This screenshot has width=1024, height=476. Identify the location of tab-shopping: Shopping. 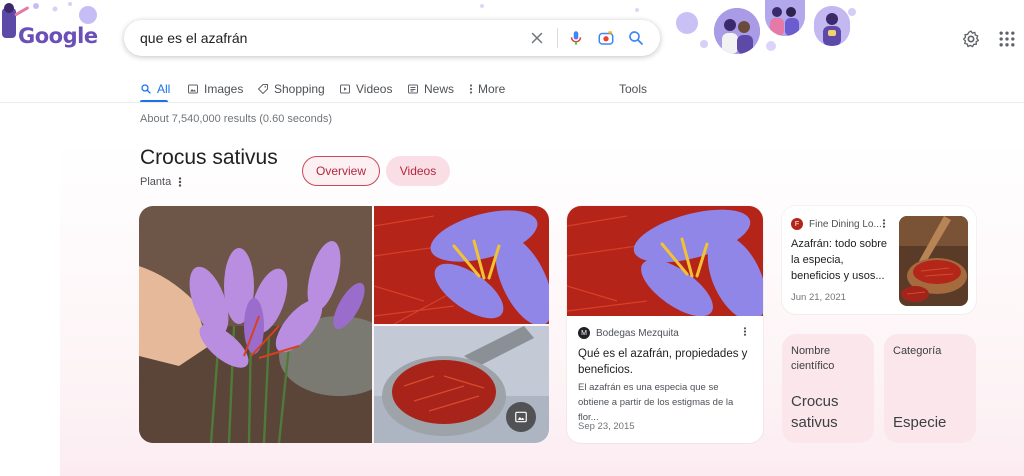
(291, 89).